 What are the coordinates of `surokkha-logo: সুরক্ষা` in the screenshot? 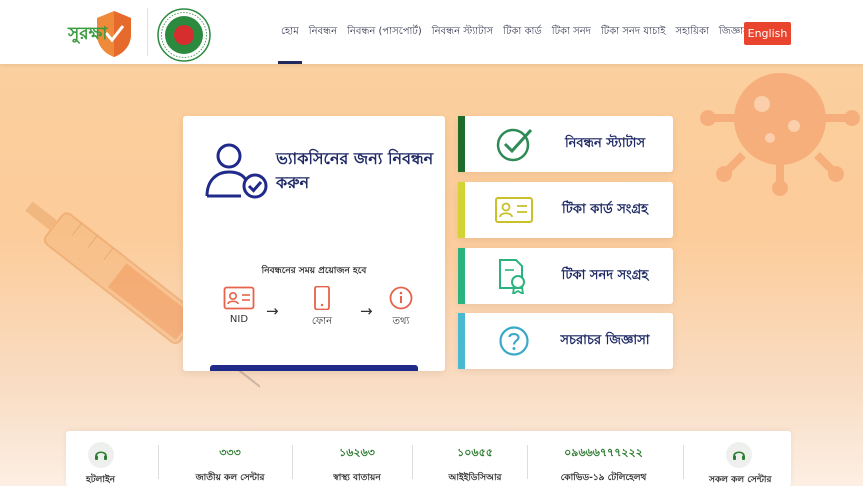 It's located at (101, 34).